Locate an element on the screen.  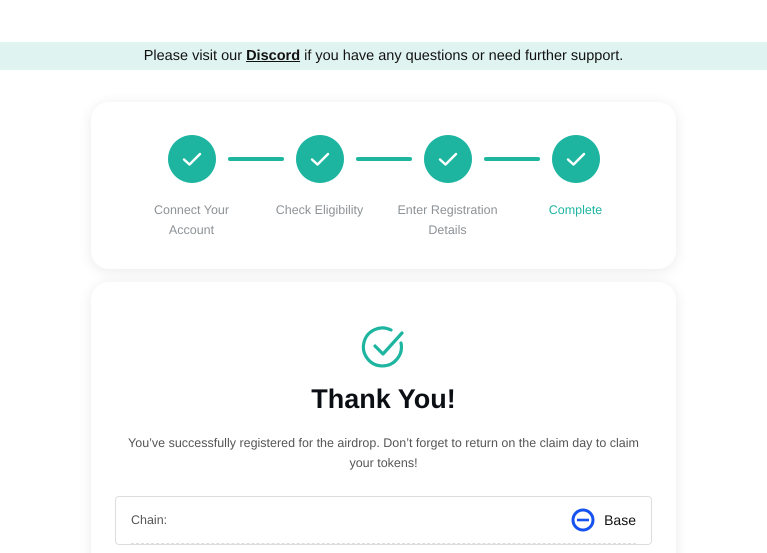
thank-you-title: Thank You! is located at coordinates (383, 399).